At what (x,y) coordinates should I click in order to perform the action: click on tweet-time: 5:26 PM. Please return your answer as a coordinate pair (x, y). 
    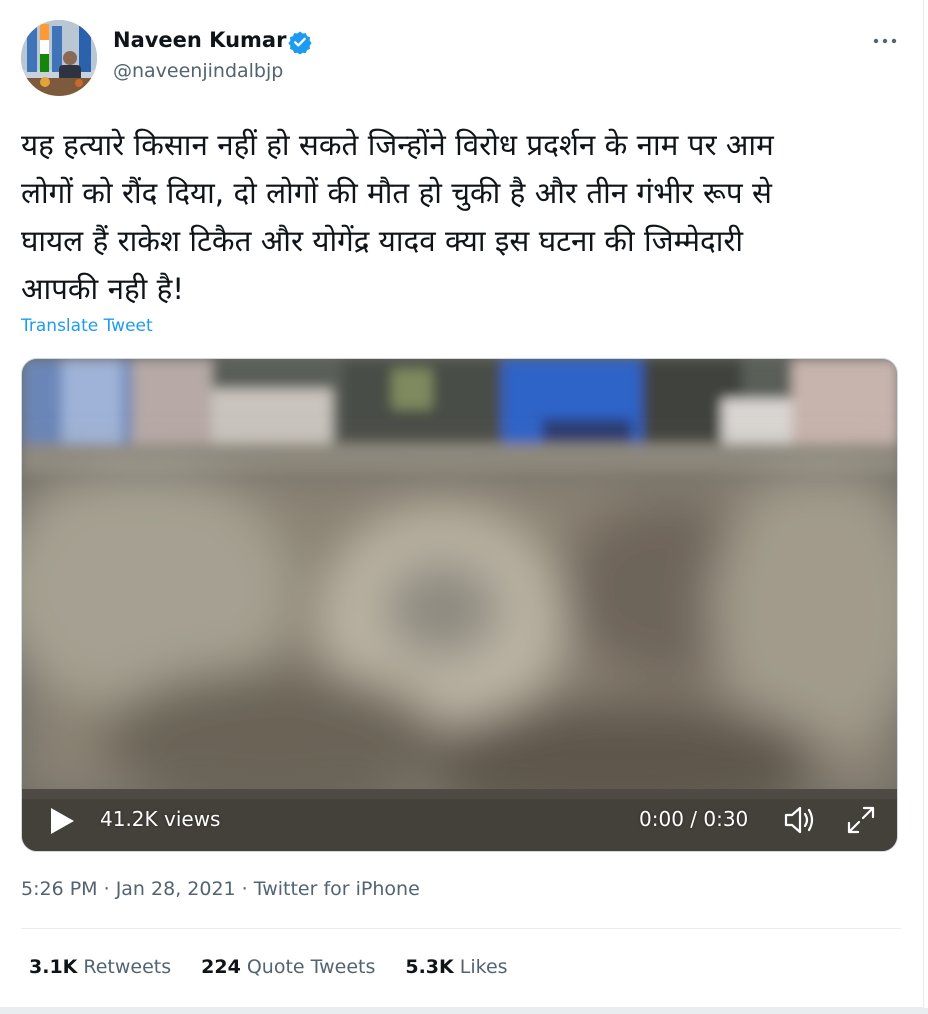
    Looking at the image, I should click on (59, 889).